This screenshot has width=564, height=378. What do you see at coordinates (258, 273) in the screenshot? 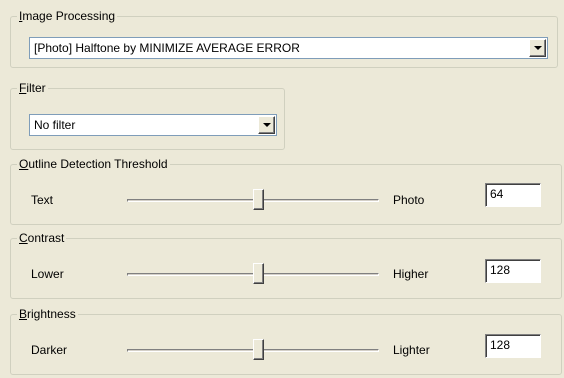
I see `contrast-slider-thumb` at bounding box center [258, 273].